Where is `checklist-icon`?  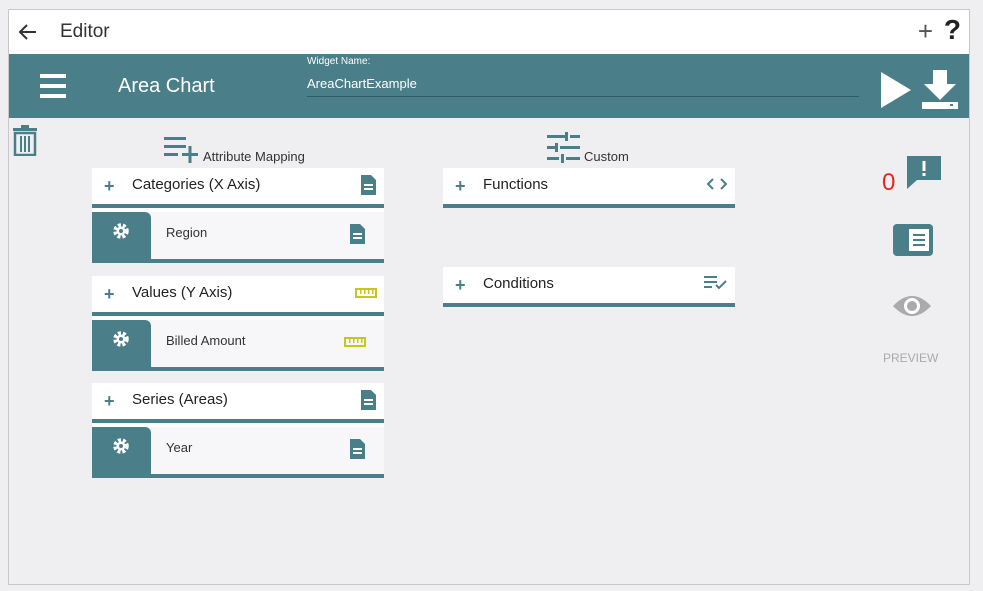
checklist-icon is located at coordinates (715, 283).